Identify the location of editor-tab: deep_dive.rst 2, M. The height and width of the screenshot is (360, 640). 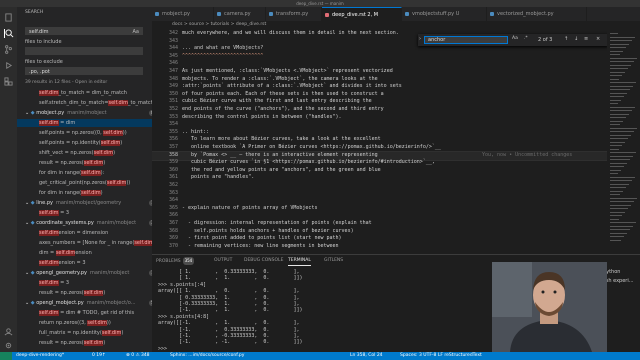
(362, 14).